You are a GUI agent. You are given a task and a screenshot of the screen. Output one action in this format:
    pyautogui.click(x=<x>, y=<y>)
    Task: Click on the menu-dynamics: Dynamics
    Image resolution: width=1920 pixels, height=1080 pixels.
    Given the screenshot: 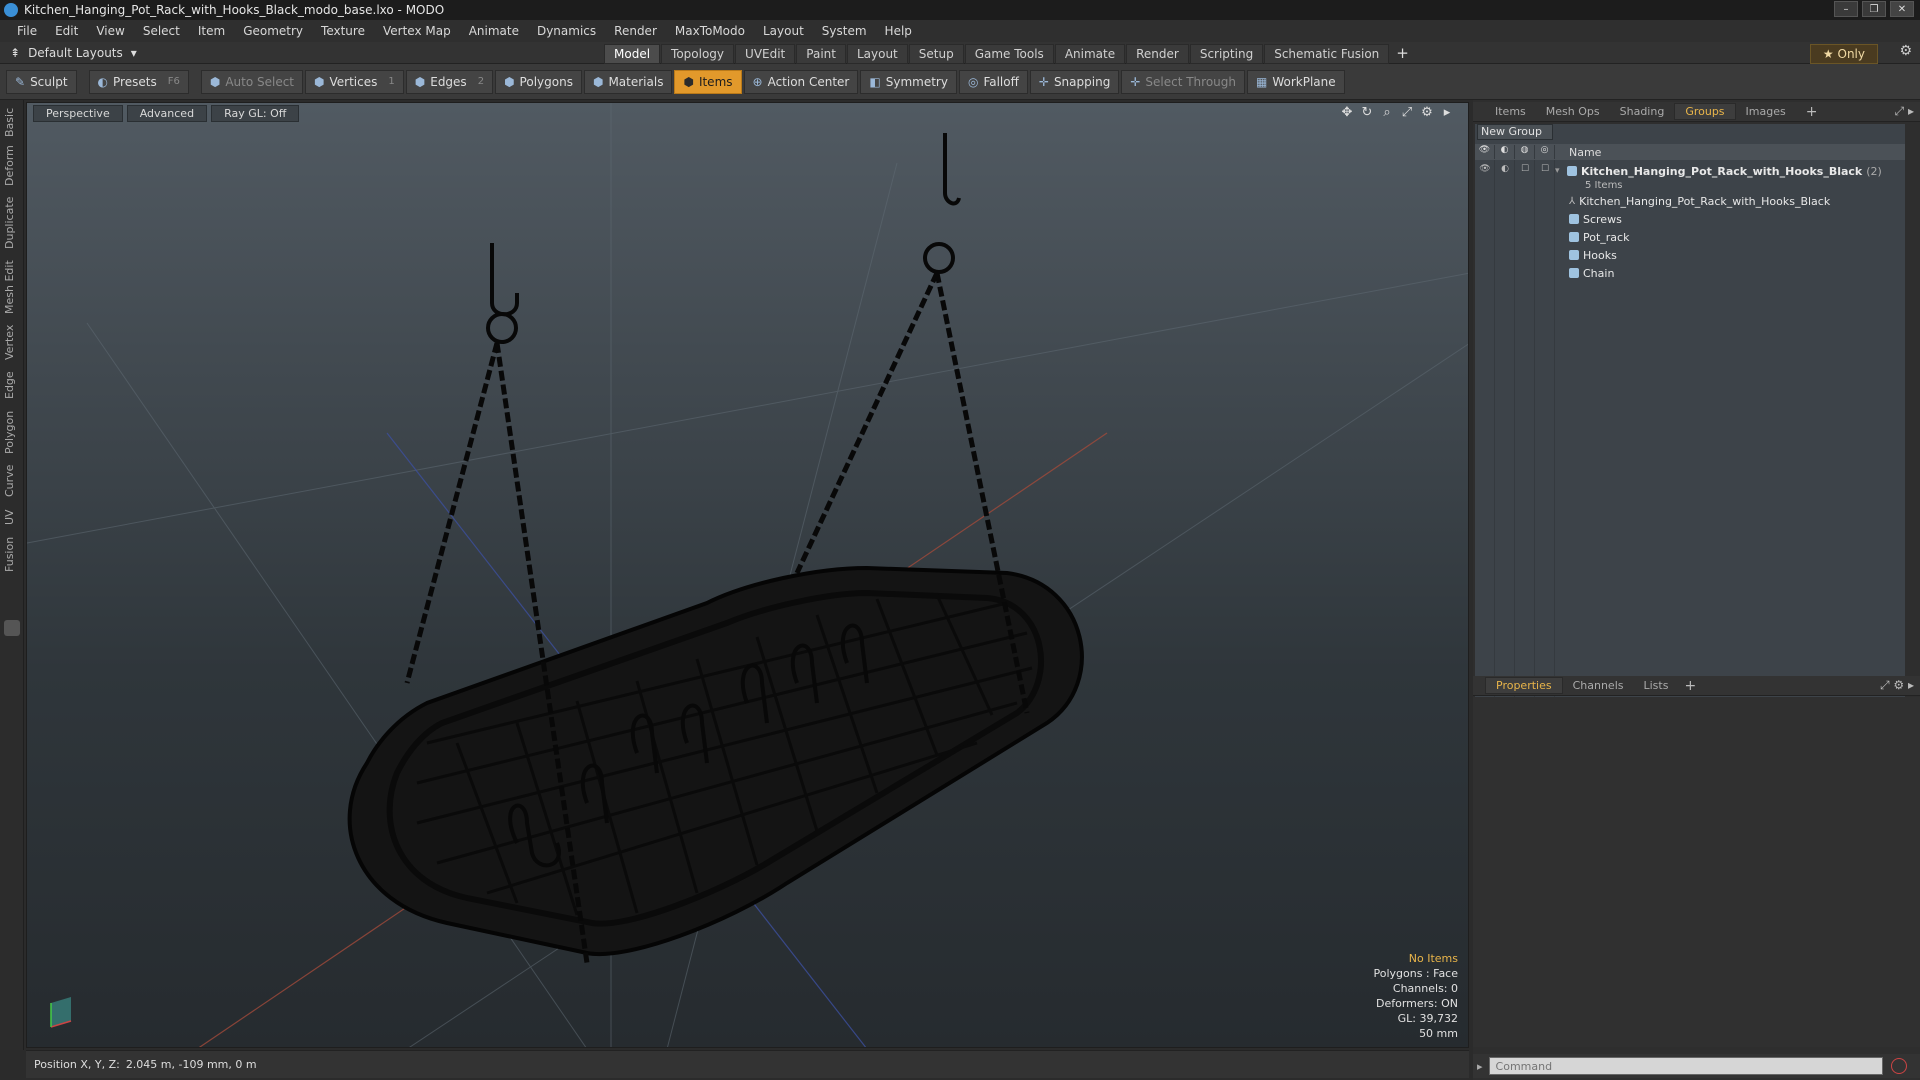 What is the action you would take?
    pyautogui.click(x=566, y=31)
    